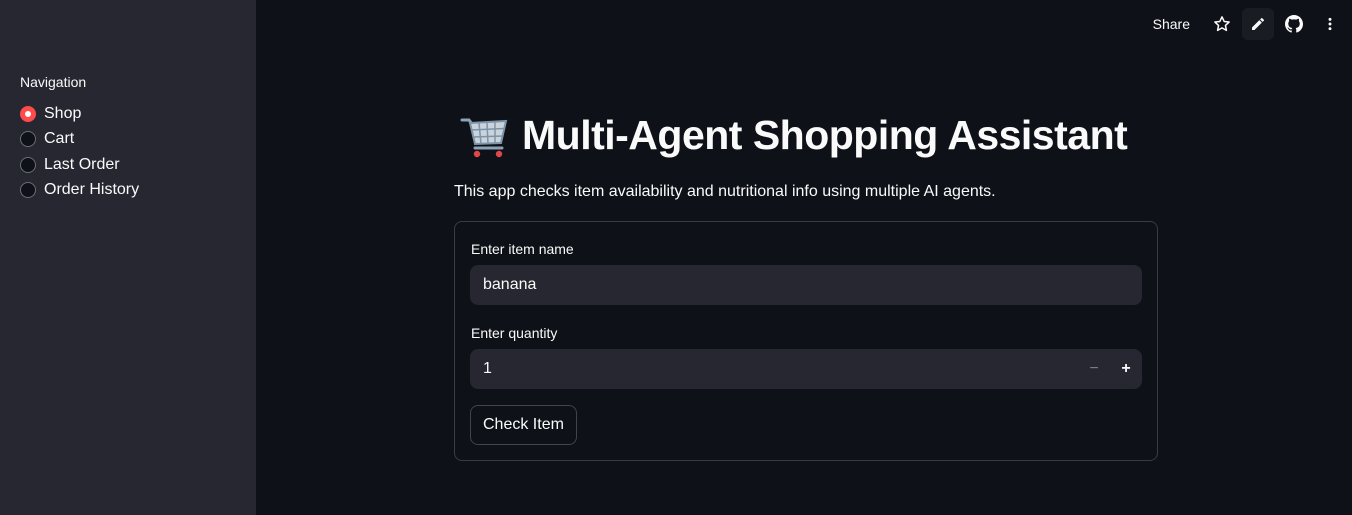 Image resolution: width=1352 pixels, height=515 pixels. I want to click on radio-selected-icon, so click(28, 113).